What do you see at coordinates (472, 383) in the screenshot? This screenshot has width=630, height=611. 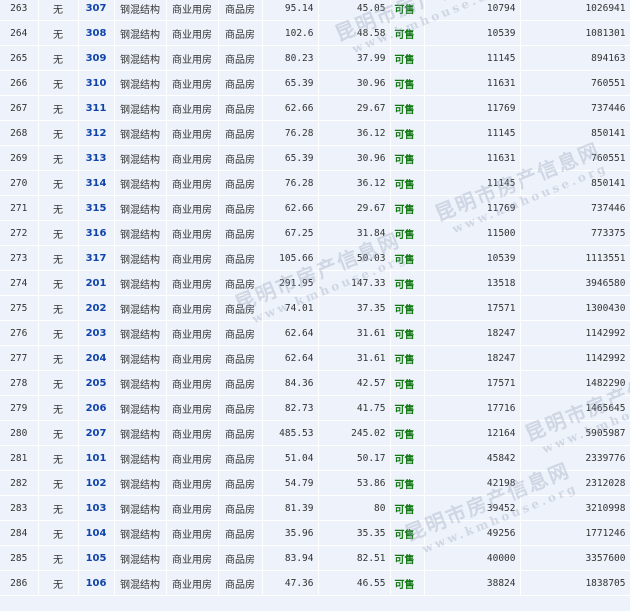 I see `unit-price-cell: 17571` at bounding box center [472, 383].